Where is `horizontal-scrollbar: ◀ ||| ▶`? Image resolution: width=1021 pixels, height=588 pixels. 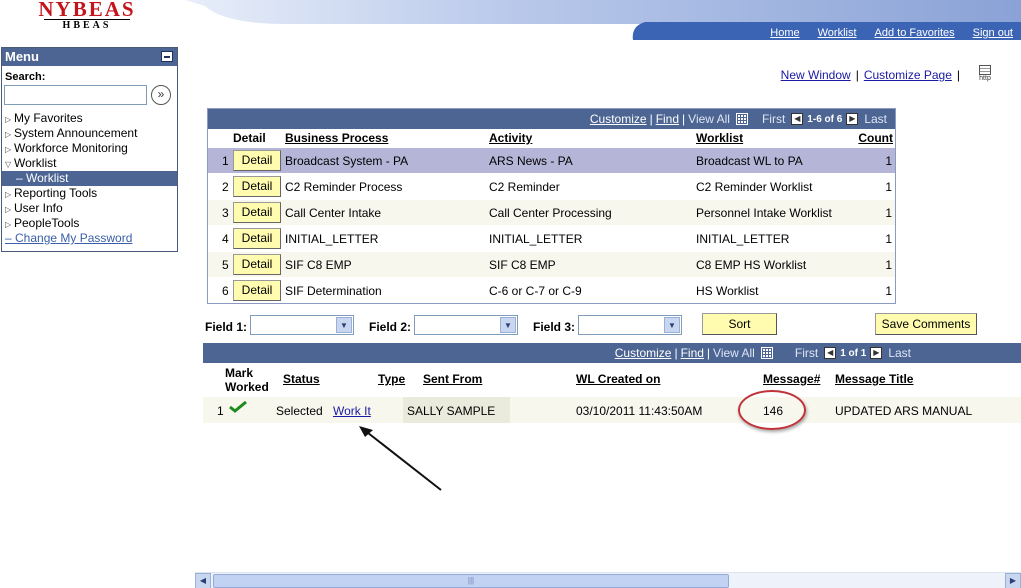 horizontal-scrollbar: ◀ ||| ▶ is located at coordinates (608, 580).